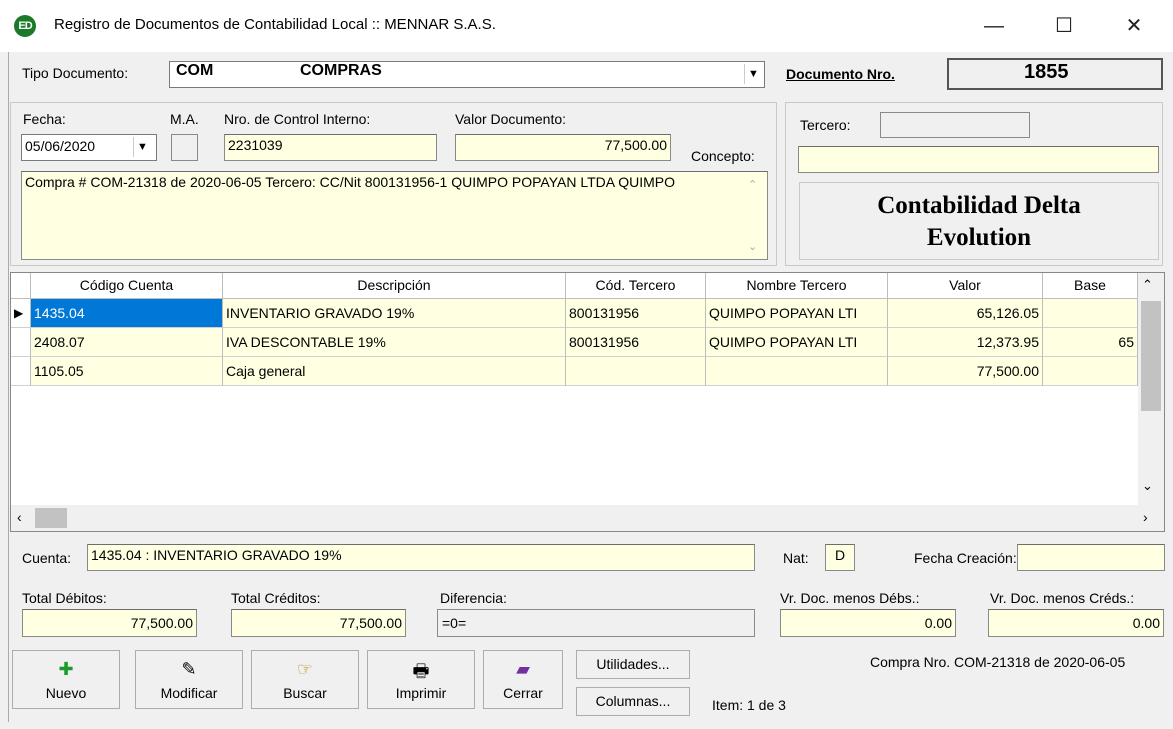 The width and height of the screenshot is (1173, 729). What do you see at coordinates (723, 156) in the screenshot?
I see `concepto-label: Concepto:` at bounding box center [723, 156].